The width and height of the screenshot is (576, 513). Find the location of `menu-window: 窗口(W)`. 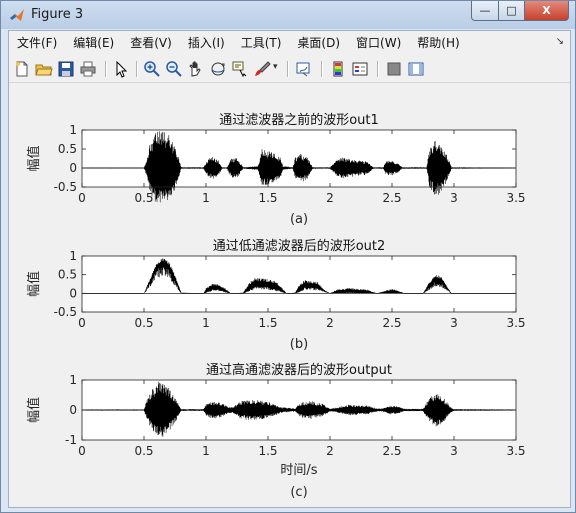

menu-window: 窗口(W) is located at coordinates (378, 43).